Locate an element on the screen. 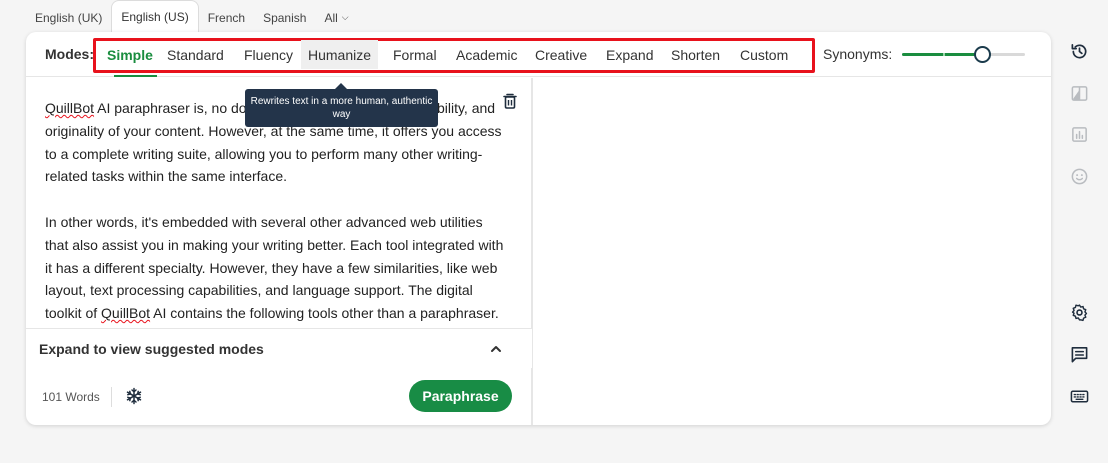 The image size is (1108, 463). tab-label: English (UK) is located at coordinates (69, 17).